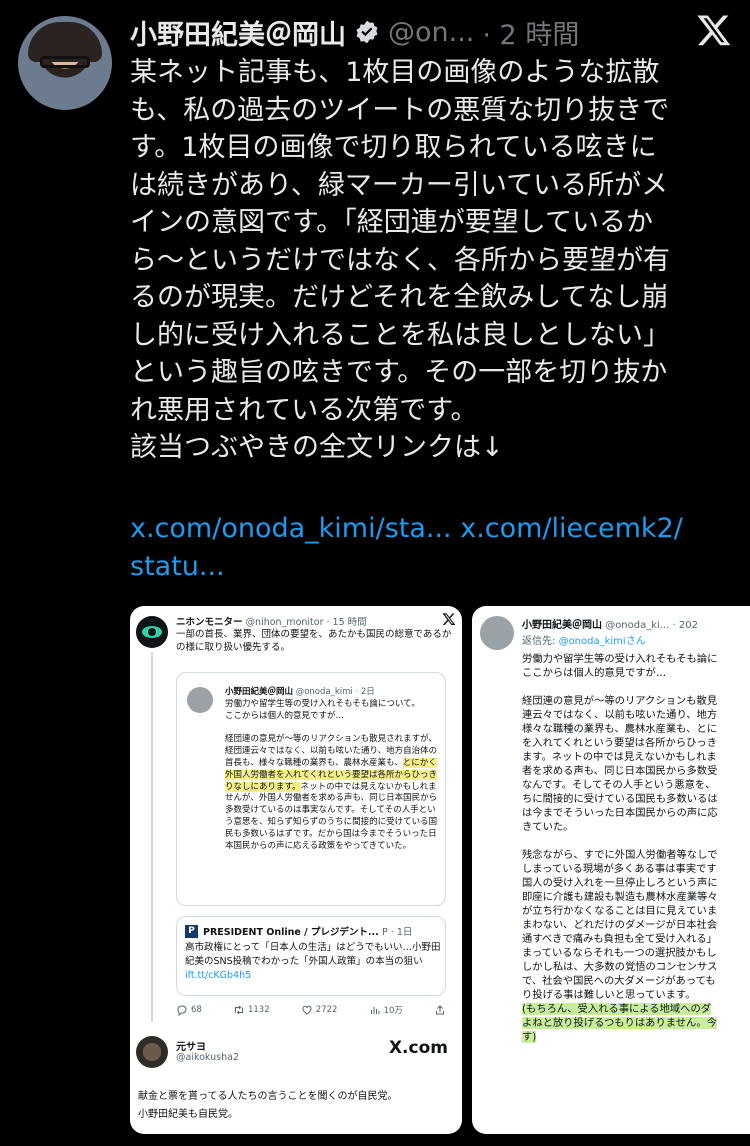  Describe the element at coordinates (200, 700) in the screenshot. I see `quoted-avatar` at that location.